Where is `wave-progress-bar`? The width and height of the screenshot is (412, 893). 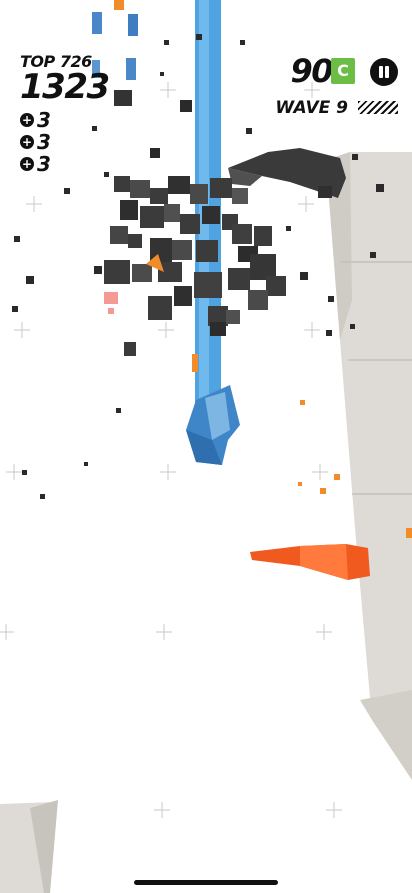
wave-progress-bar is located at coordinates (378, 107).